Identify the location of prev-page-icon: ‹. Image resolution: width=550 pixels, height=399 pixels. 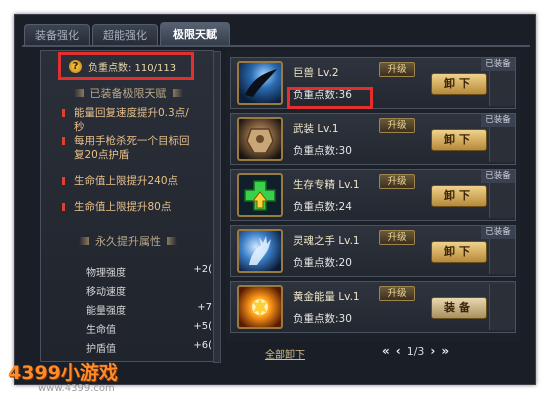
(398, 351).